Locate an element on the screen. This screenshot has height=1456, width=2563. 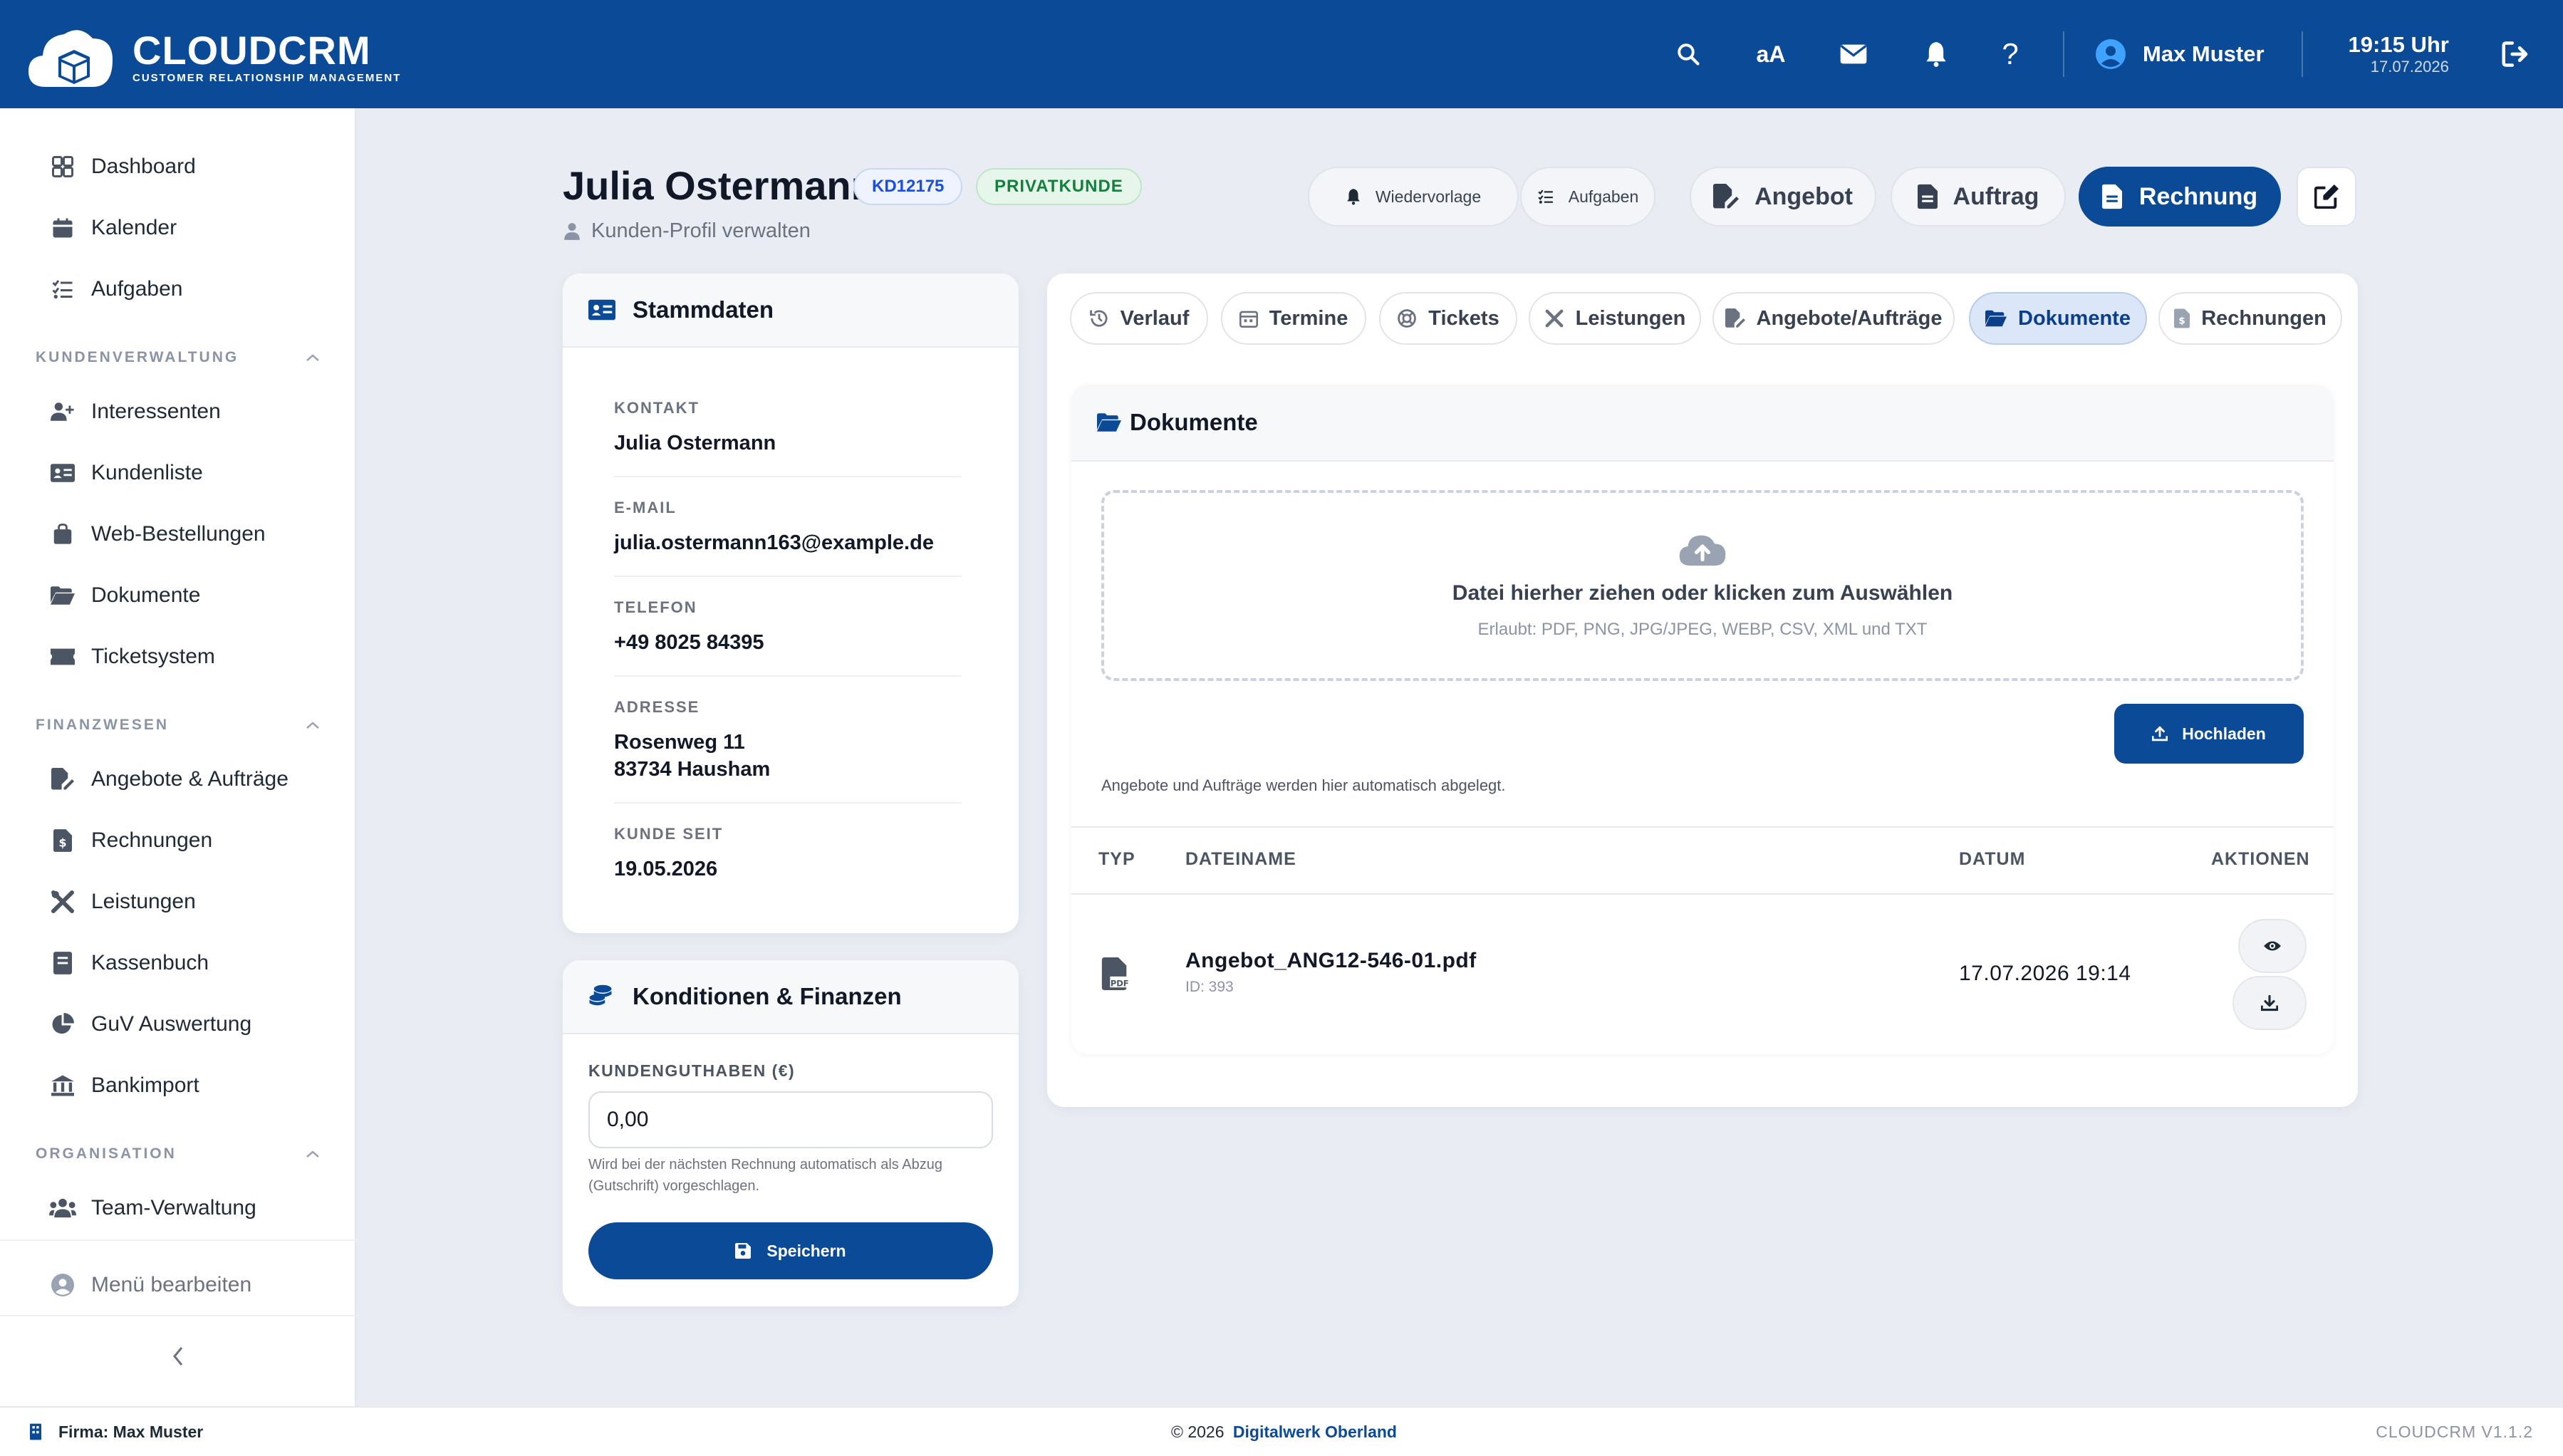
section-organisation: ORGANISATION is located at coordinates (178, 1154).